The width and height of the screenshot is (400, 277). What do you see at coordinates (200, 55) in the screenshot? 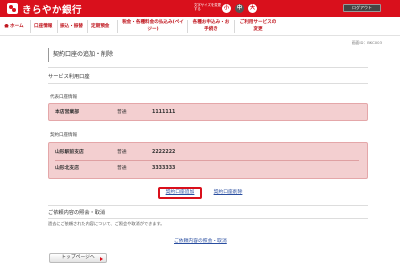
I see `page-title: 契約口座の追加・削除` at bounding box center [200, 55].